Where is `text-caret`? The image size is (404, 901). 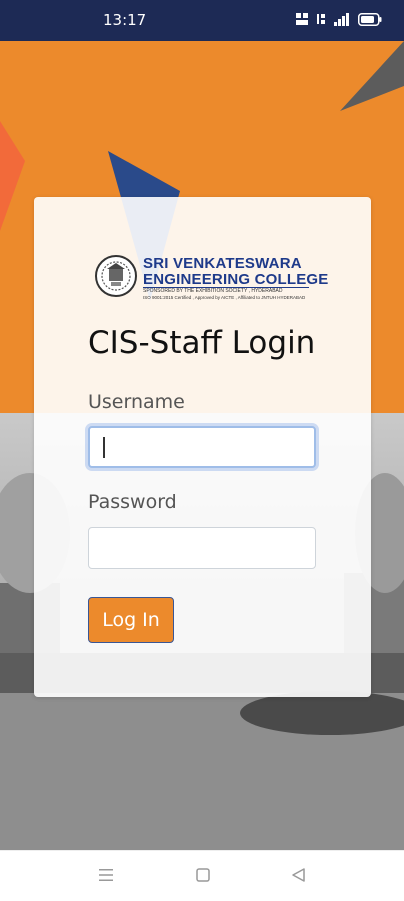 text-caret is located at coordinates (104, 447).